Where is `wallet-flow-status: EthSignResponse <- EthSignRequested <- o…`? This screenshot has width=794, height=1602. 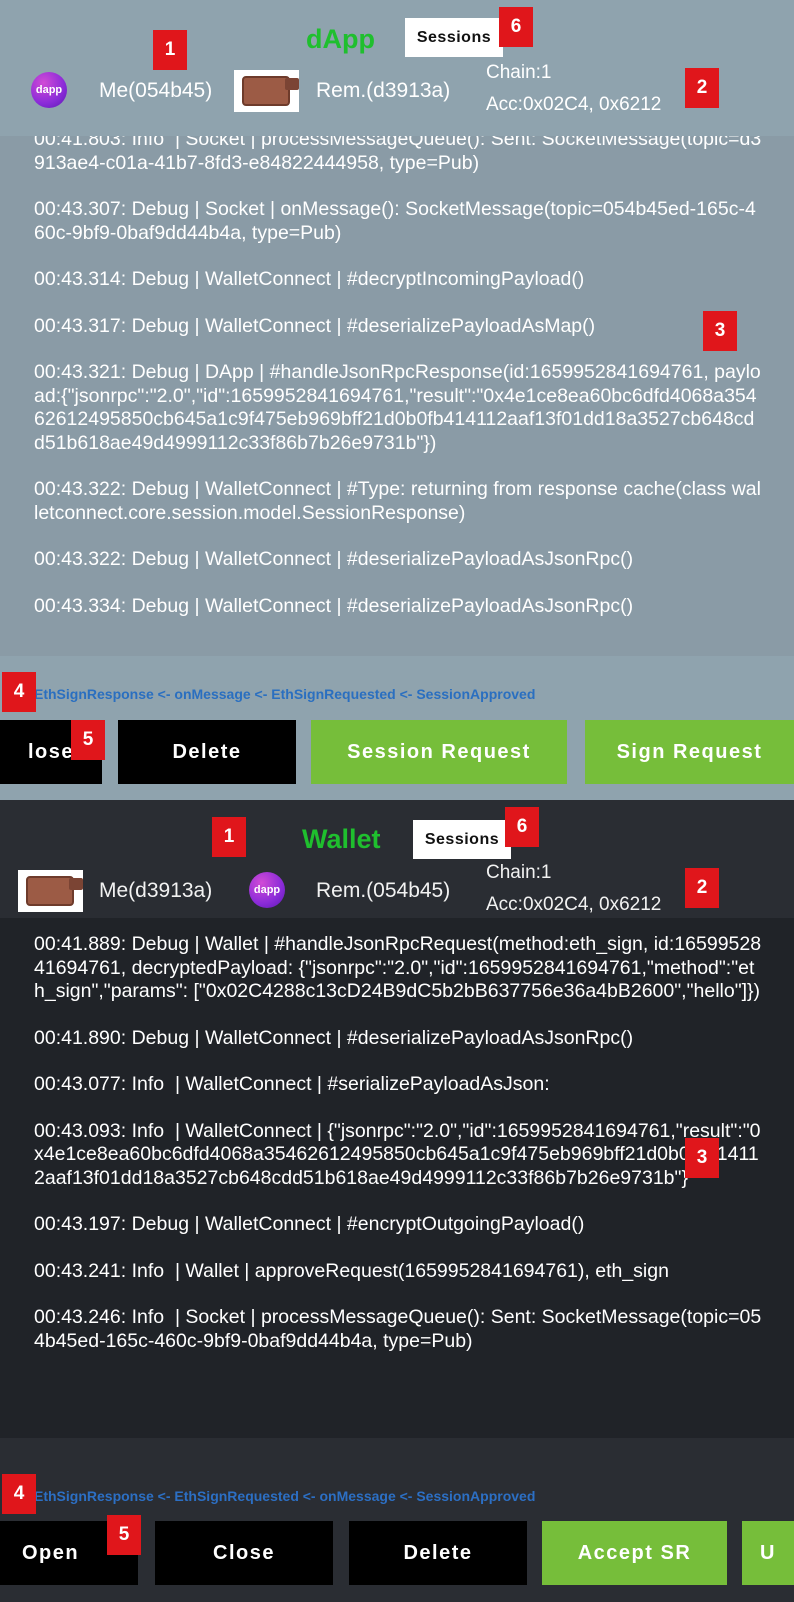
wallet-flow-status: EthSignResponse <- EthSignRequested <- o… is located at coordinates (285, 1496).